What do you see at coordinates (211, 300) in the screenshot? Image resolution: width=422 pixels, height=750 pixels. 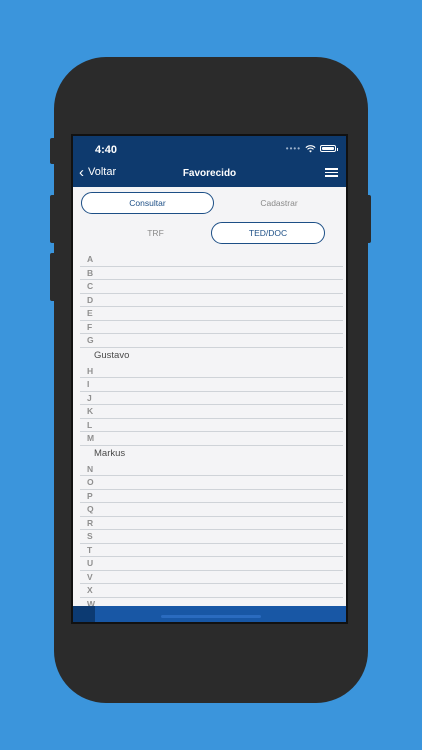 I see `section-header-d: D` at bounding box center [211, 300].